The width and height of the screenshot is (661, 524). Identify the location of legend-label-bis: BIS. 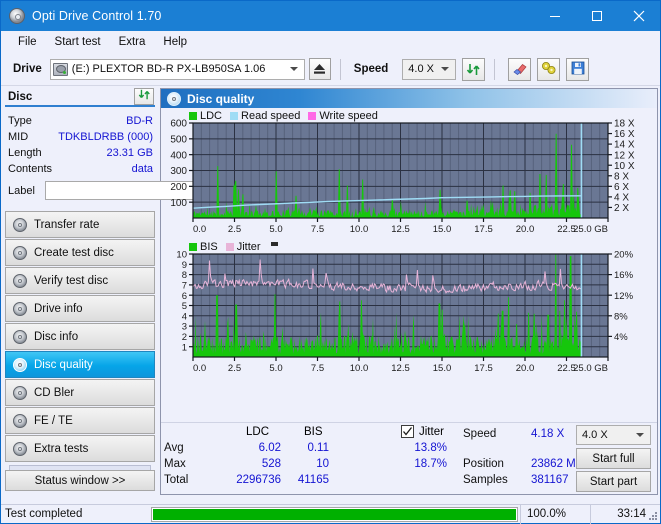
(209, 247).